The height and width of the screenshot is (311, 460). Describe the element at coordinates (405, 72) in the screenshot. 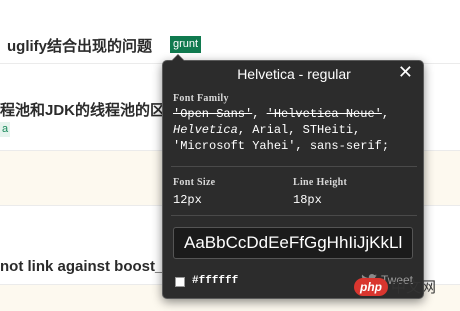

I see `close-icon: ✕` at that location.